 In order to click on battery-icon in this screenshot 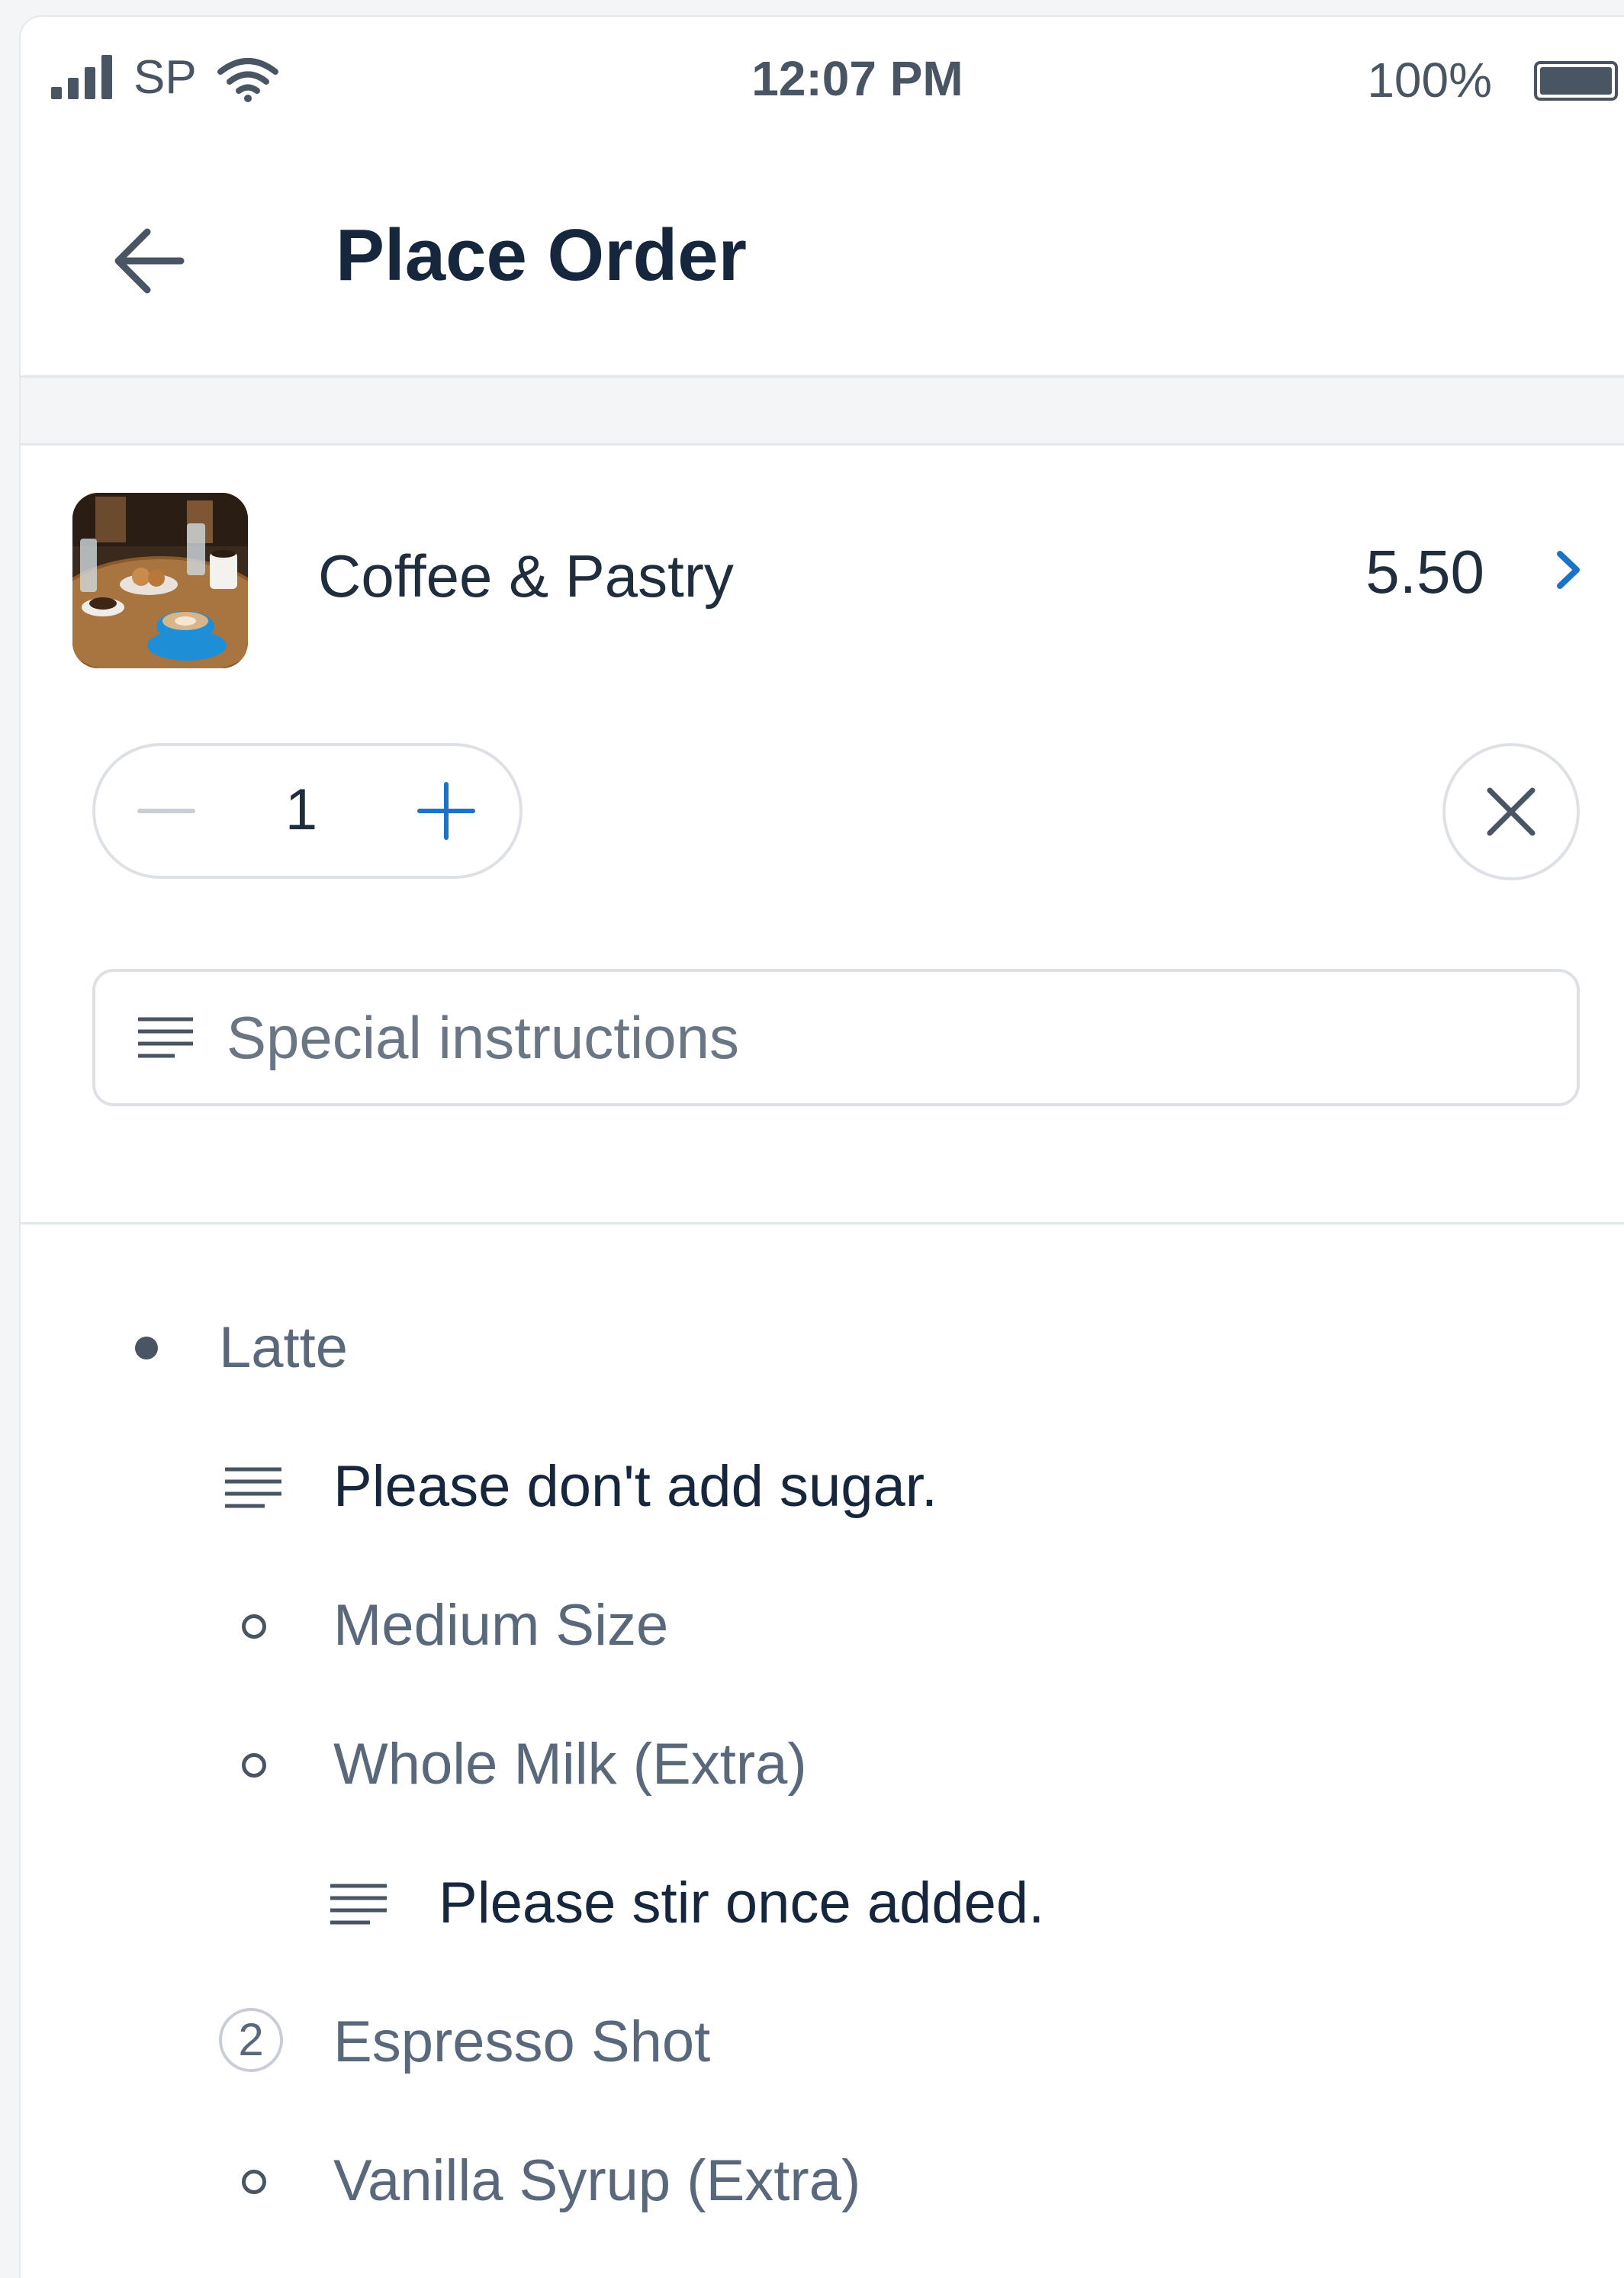, I will do `click(1576, 81)`.